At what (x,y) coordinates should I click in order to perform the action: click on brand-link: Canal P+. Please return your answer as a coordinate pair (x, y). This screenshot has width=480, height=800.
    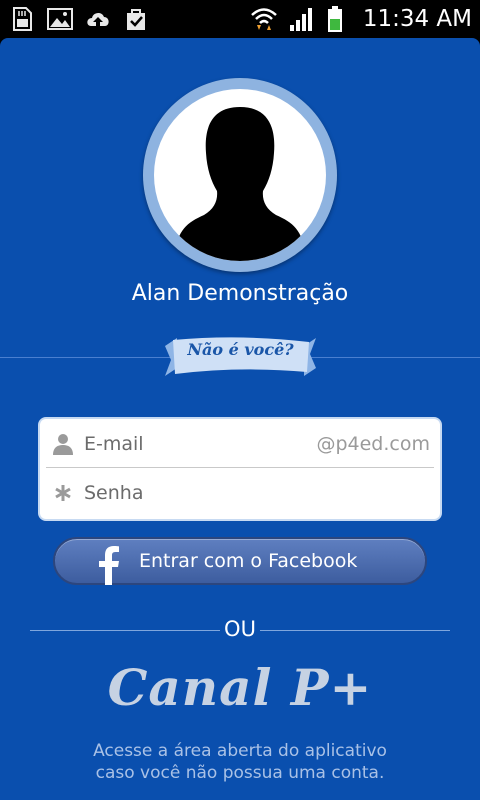
    Looking at the image, I should click on (240, 687).